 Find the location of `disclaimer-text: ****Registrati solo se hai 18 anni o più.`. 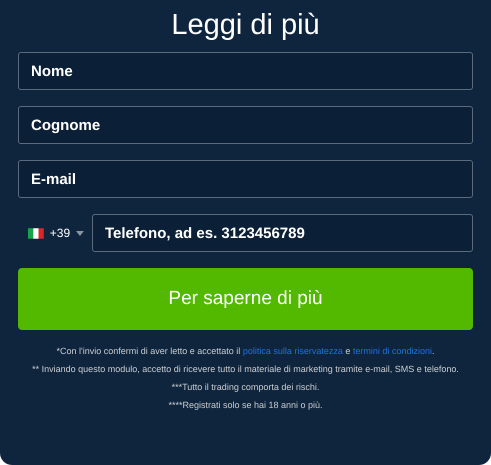

disclaimer-text: ****Registrati solo se hai 18 anni o più. is located at coordinates (245, 405).